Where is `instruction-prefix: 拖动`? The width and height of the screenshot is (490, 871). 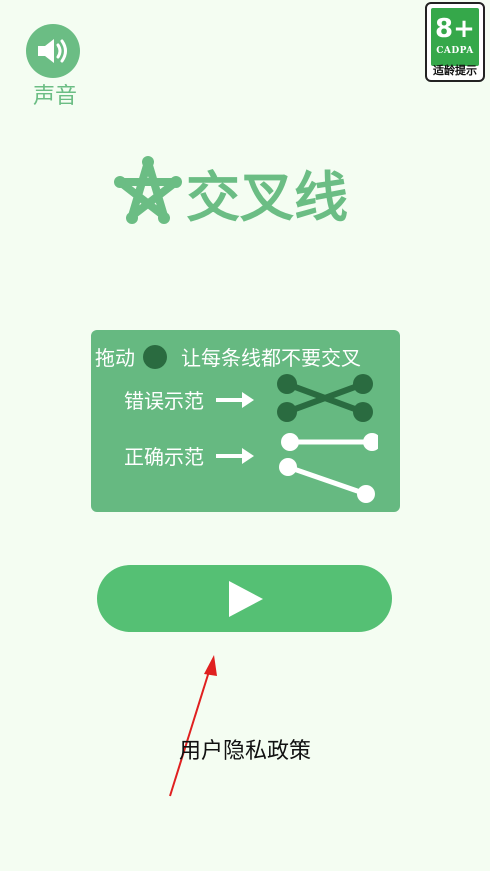 instruction-prefix: 拖动 is located at coordinates (115, 358).